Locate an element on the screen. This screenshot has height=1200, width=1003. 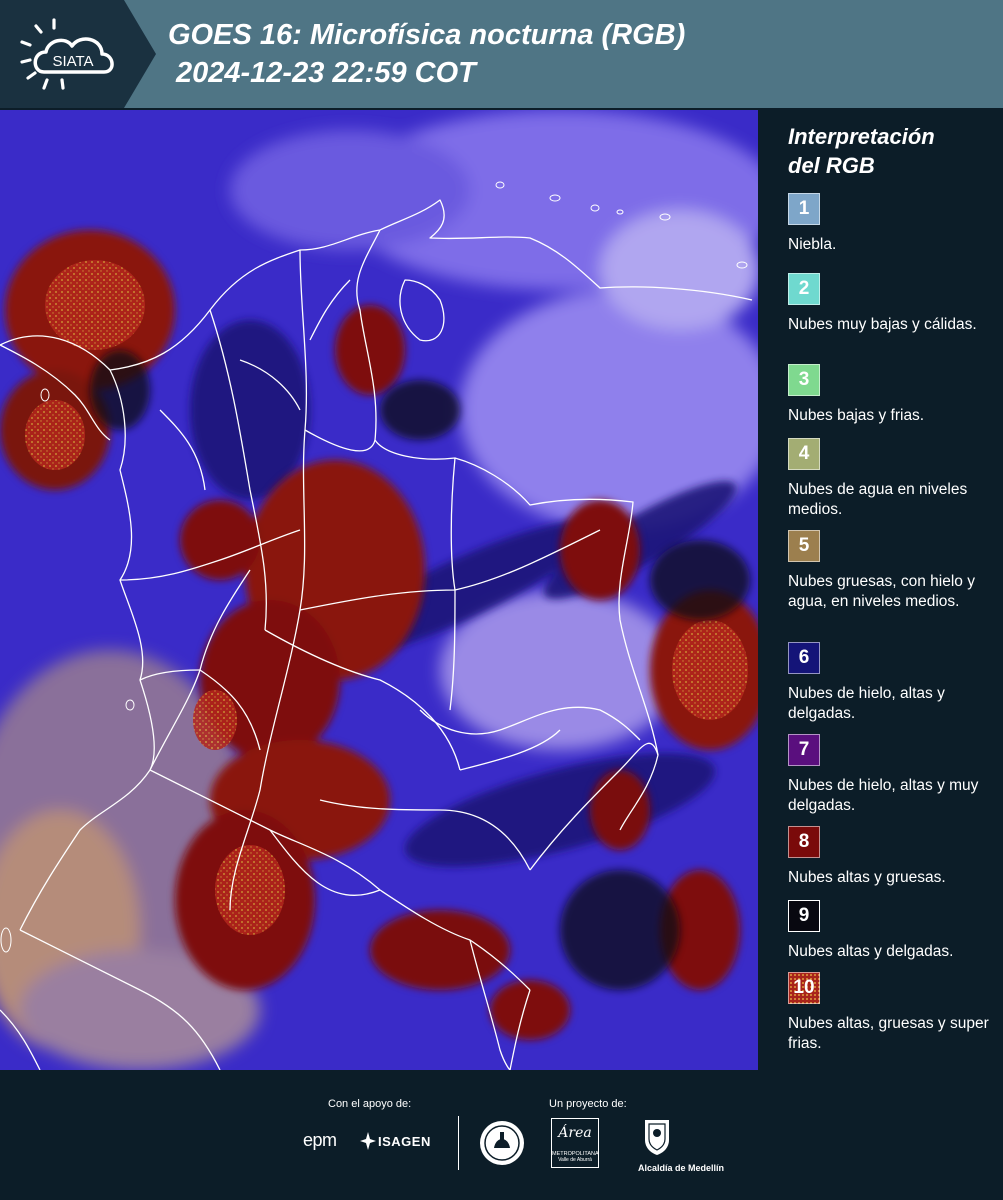
legend-swatch-10: 10 is located at coordinates (804, 988).